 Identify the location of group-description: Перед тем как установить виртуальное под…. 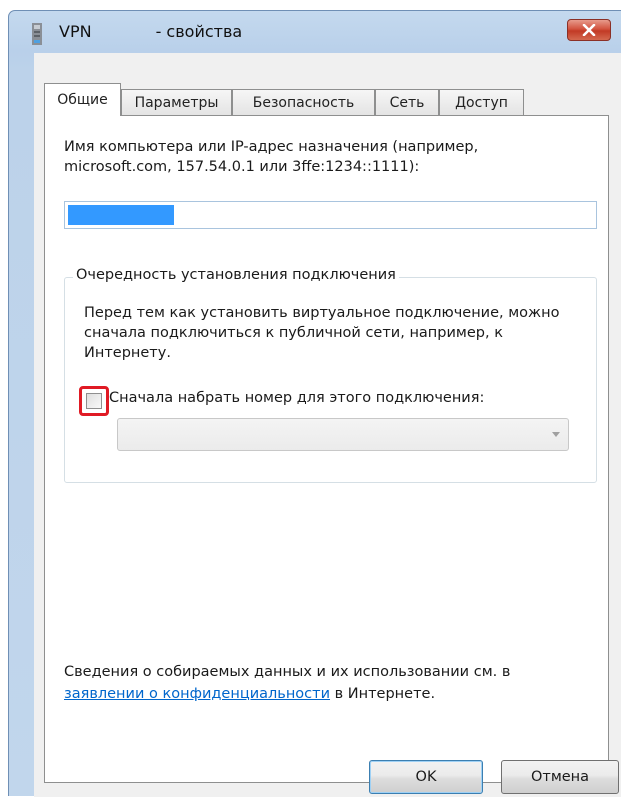
(322, 333).